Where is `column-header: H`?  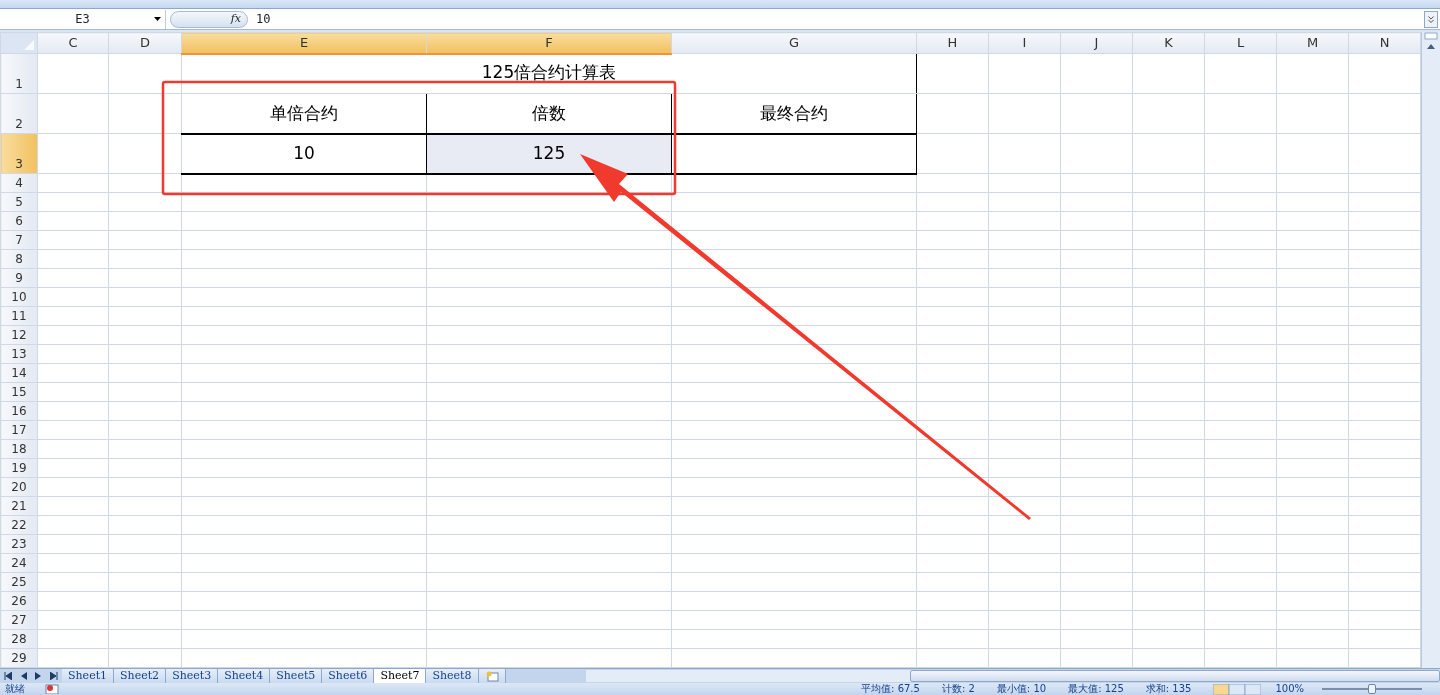
column-header: H is located at coordinates (952, 43).